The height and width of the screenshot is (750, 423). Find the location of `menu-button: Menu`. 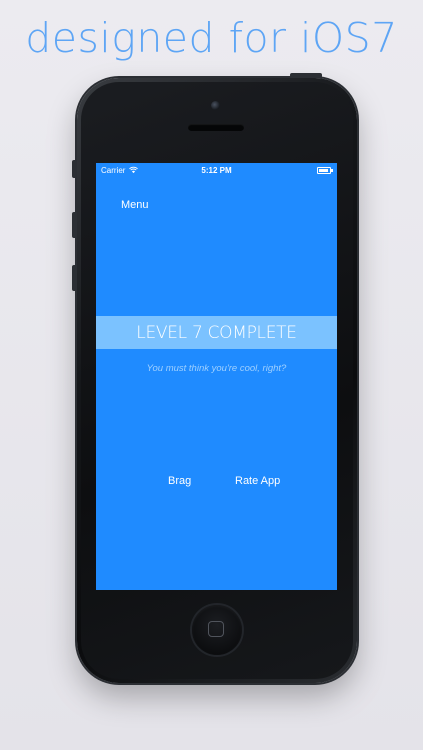

menu-button: Menu is located at coordinates (135, 205).